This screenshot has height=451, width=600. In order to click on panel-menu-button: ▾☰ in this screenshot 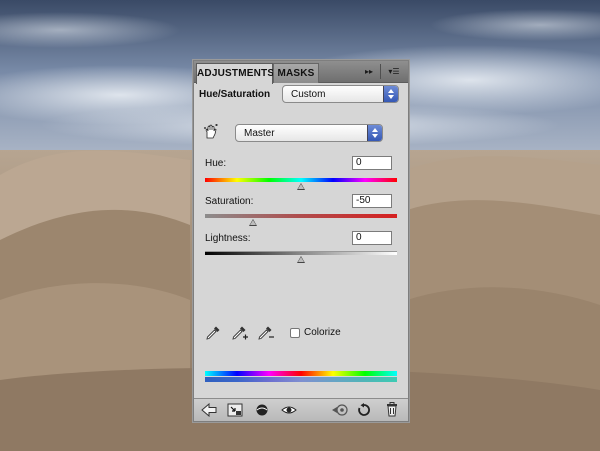, I will do `click(394, 71)`.